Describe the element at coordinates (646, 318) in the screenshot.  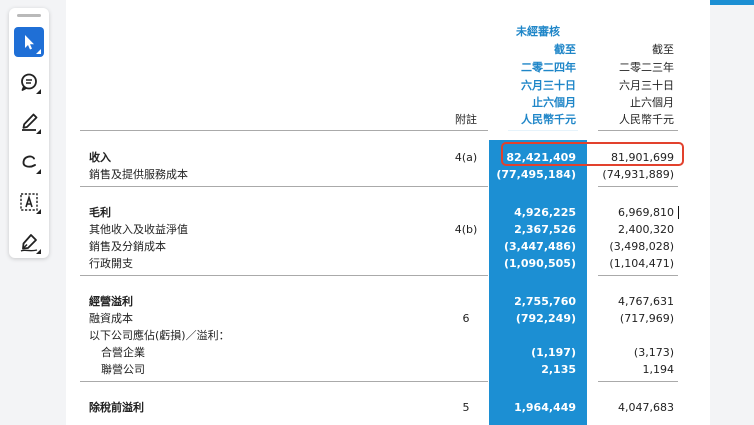
I see `row-value-2023: (717,969)` at that location.